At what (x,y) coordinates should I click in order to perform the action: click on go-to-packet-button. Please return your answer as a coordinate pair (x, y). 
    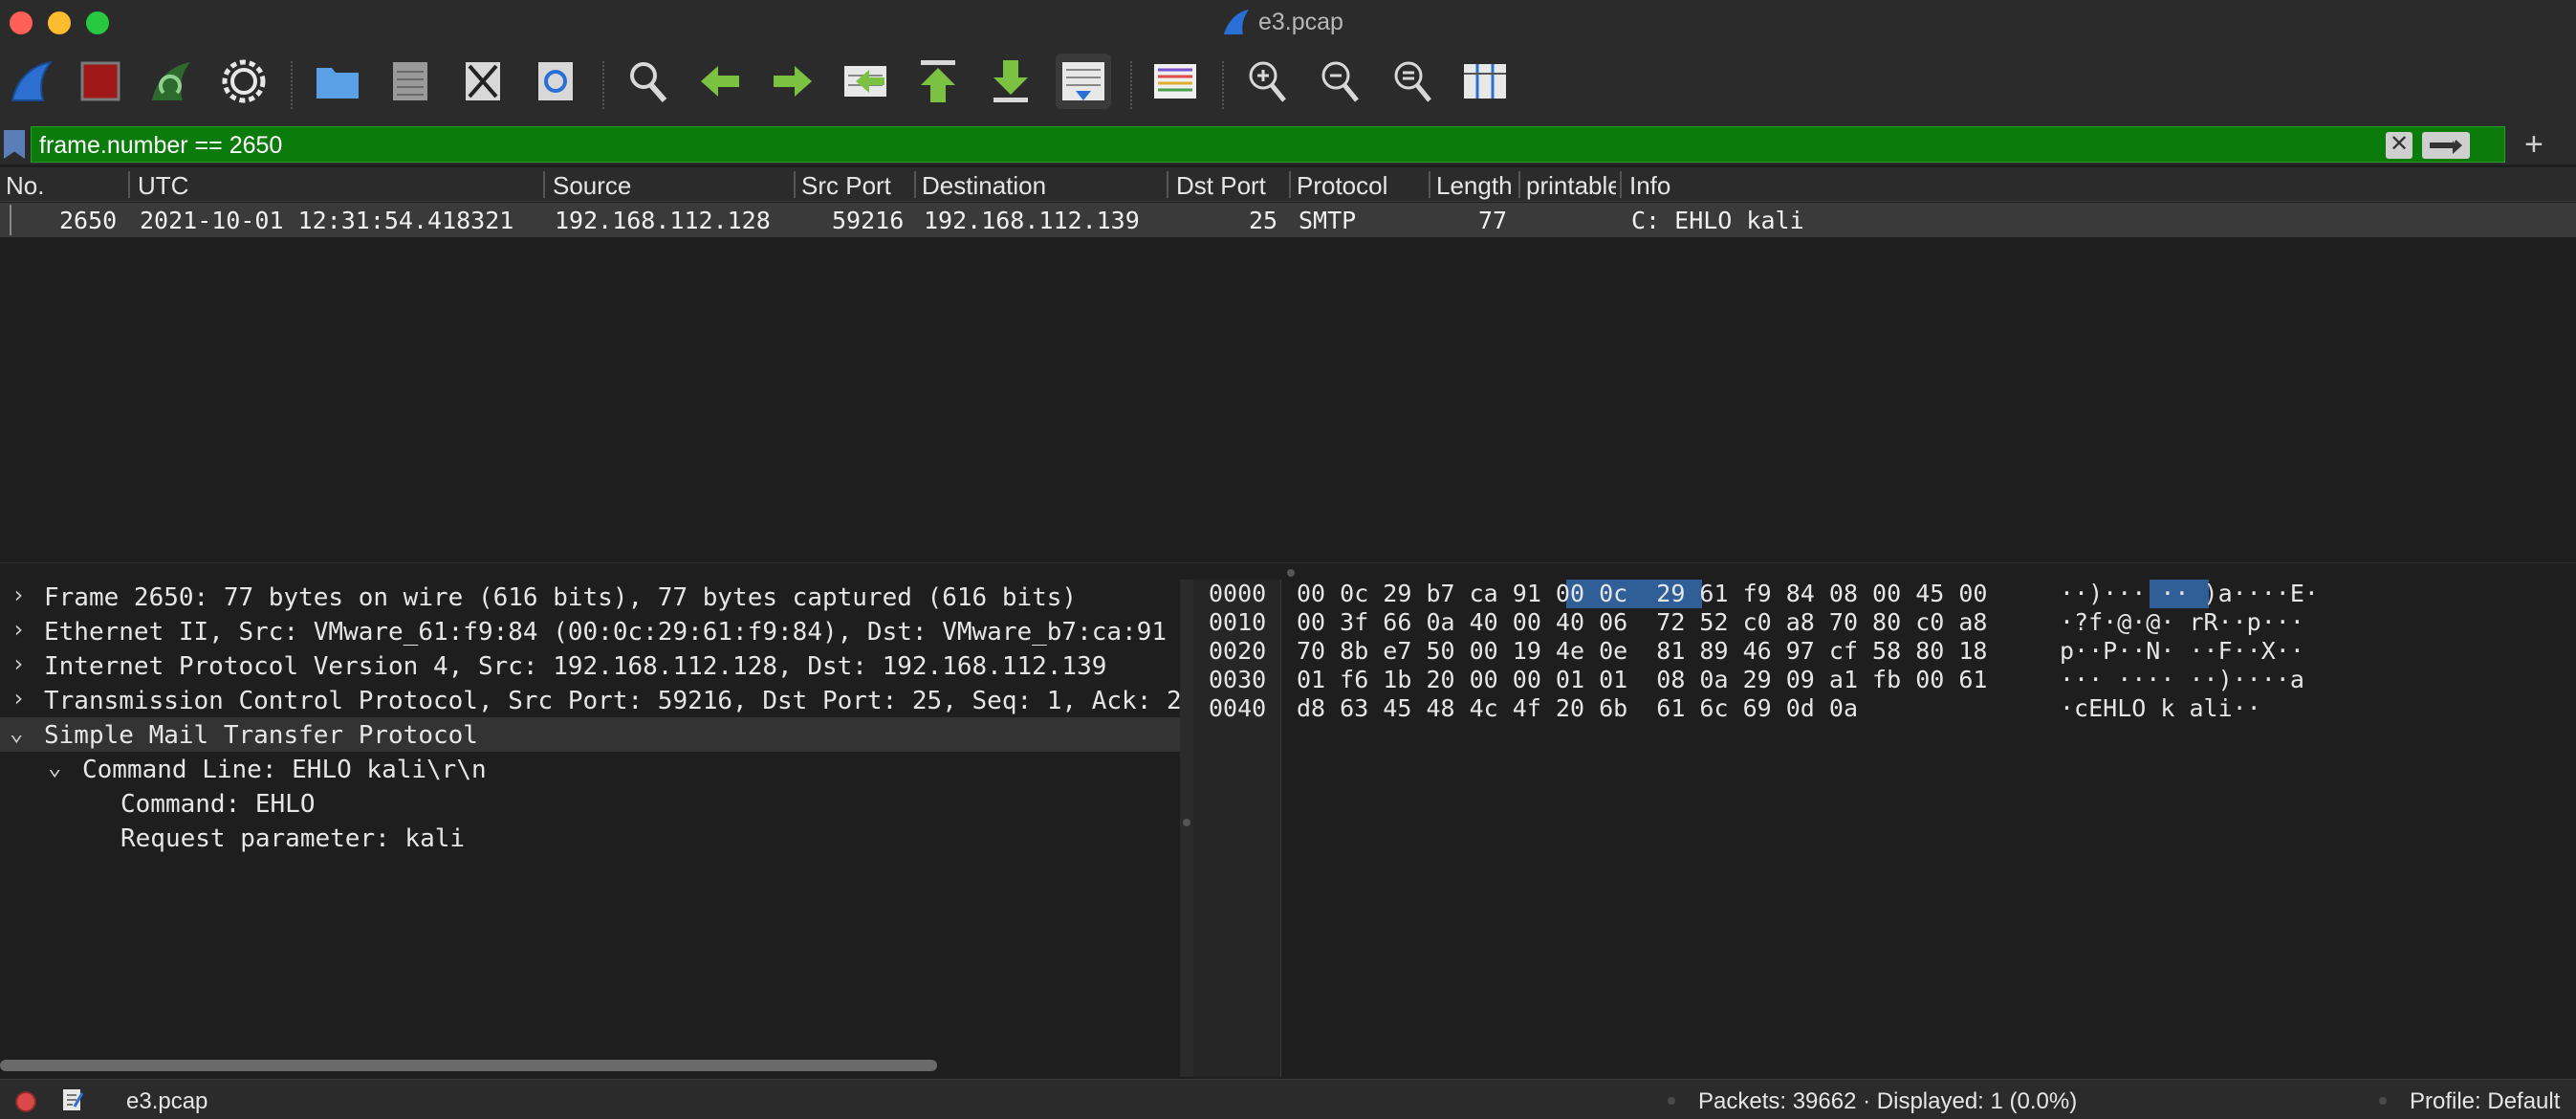
    Looking at the image, I should click on (865, 82).